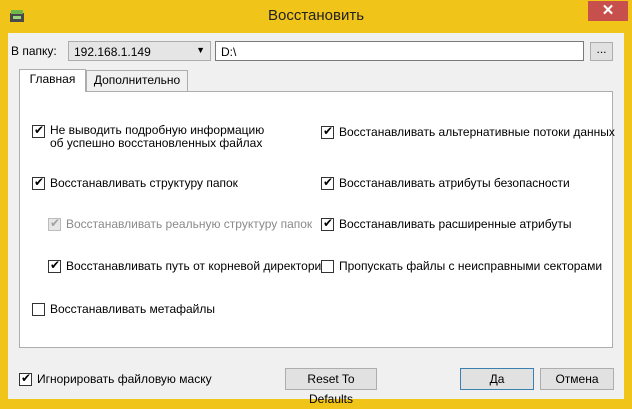 The image size is (632, 409). Describe the element at coordinates (25, 378) in the screenshot. I see `ignore-mask-checkbox` at that location.